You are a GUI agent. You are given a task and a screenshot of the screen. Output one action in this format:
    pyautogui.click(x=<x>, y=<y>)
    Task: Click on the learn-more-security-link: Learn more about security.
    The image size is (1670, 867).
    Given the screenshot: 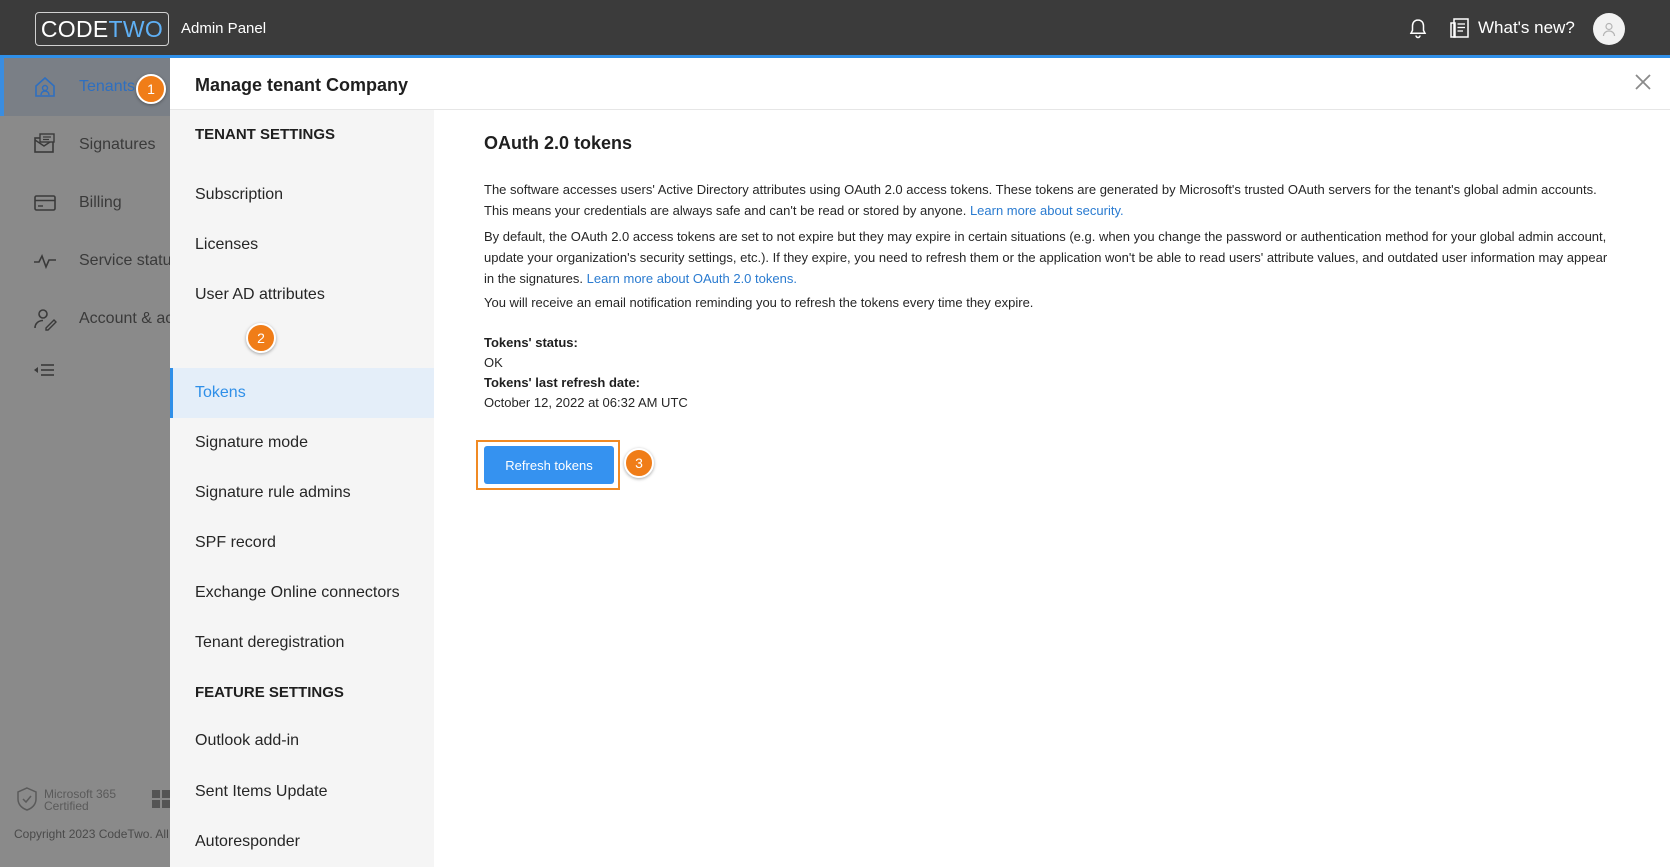 What is the action you would take?
    pyautogui.click(x=1047, y=210)
    